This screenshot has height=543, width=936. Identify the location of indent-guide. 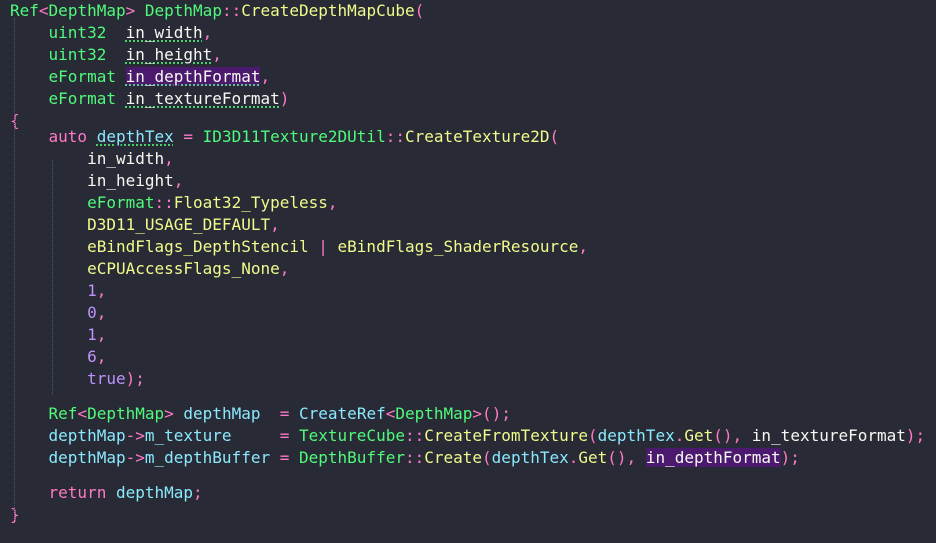
(52, 277).